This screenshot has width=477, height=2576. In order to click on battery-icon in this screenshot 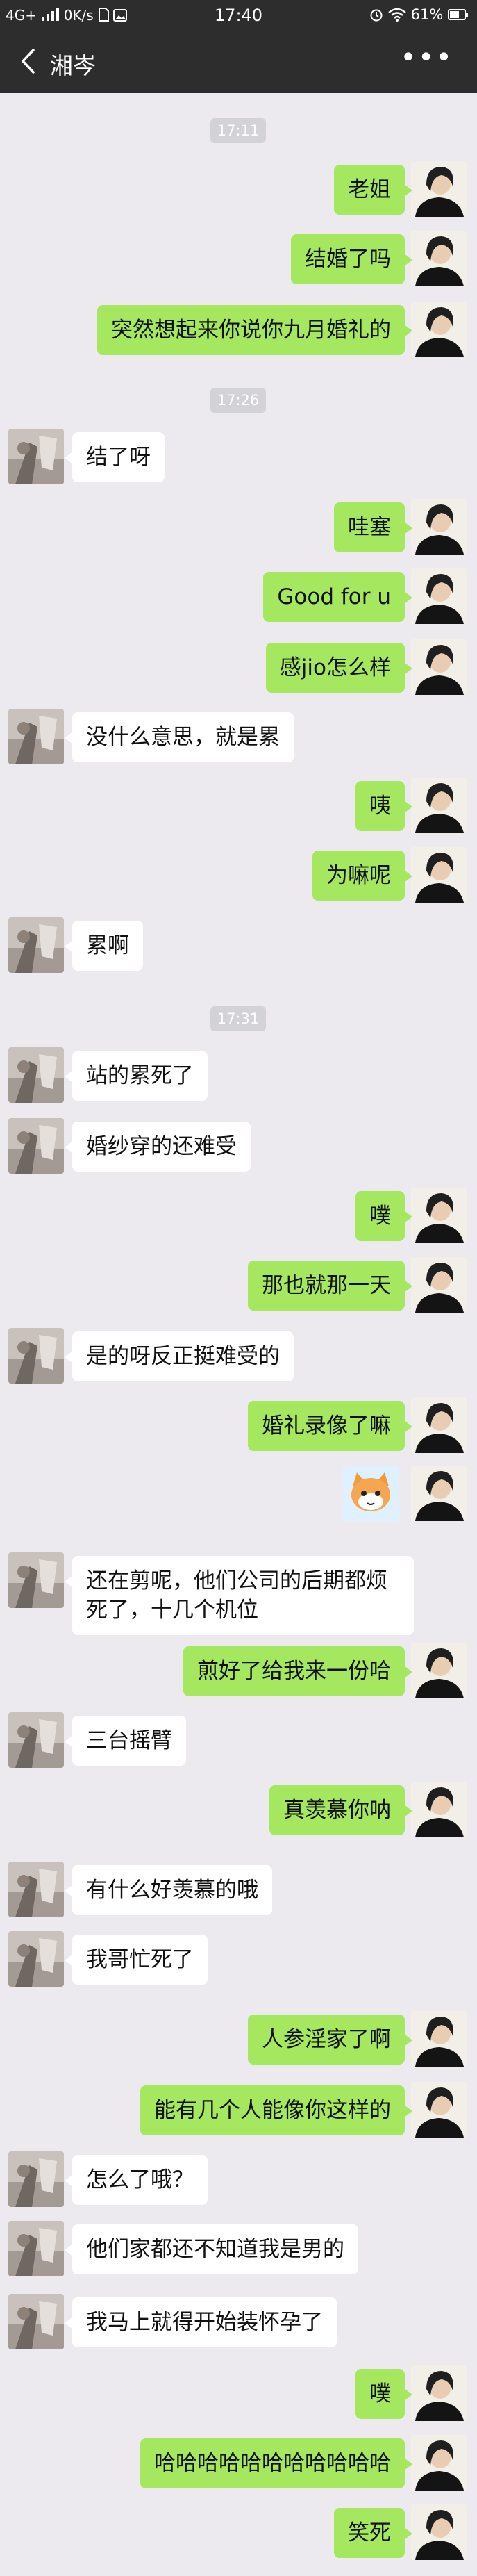, I will do `click(458, 14)`.